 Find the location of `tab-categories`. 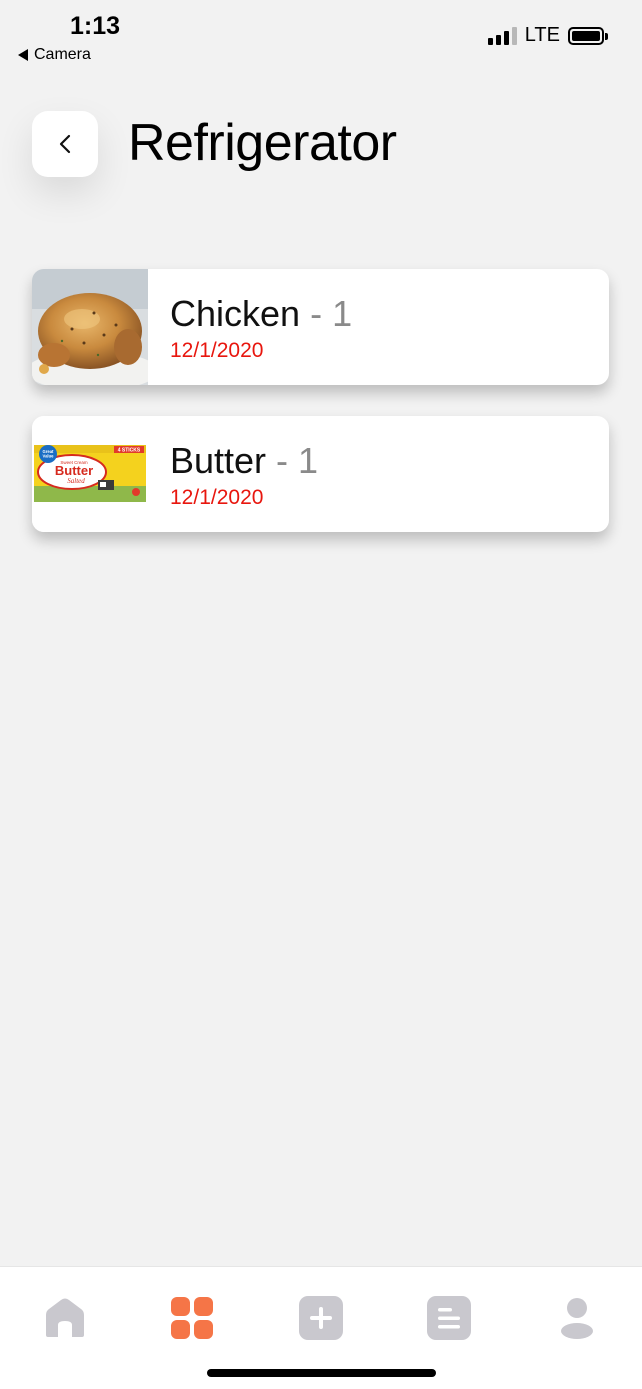

tab-categories is located at coordinates (192, 1318).